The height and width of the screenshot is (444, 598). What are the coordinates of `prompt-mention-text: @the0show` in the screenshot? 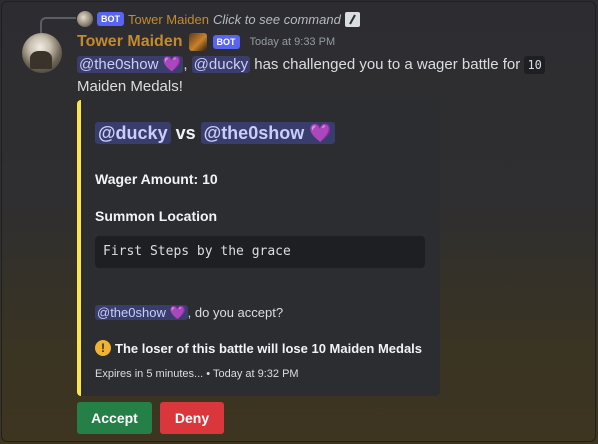 It's located at (131, 312).